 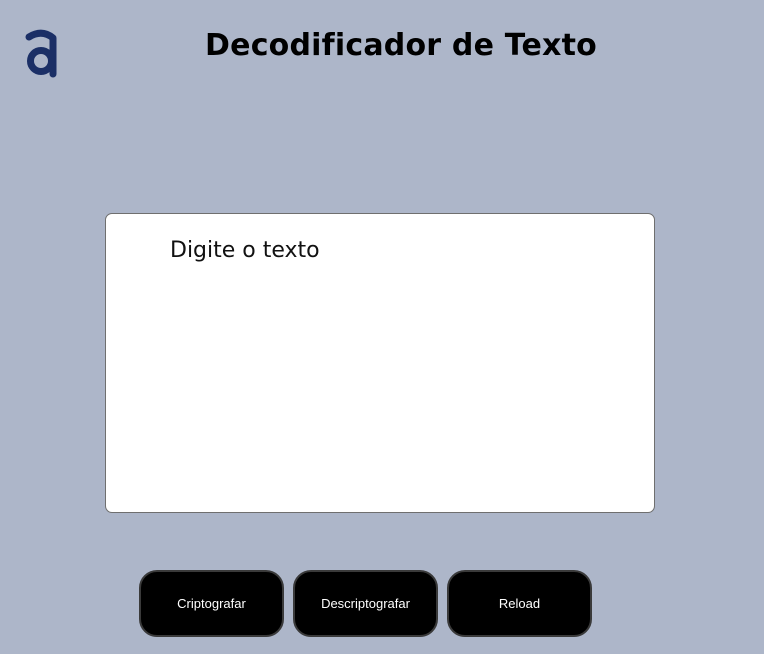 What do you see at coordinates (365, 603) in the screenshot?
I see `decrypt-button: Descriptografar` at bounding box center [365, 603].